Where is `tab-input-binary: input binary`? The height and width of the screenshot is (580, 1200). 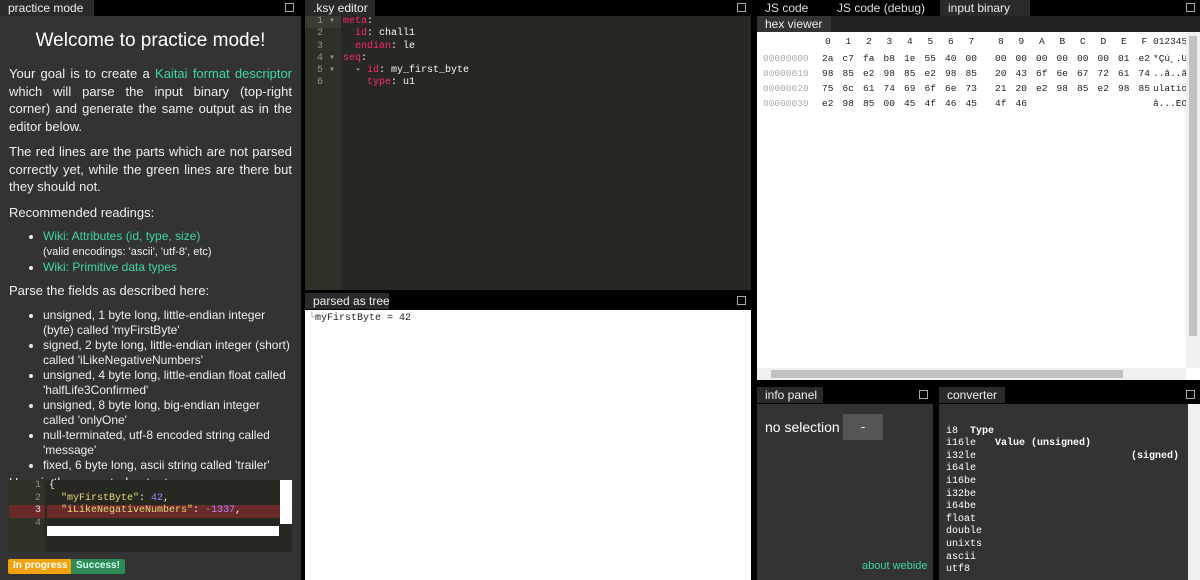
tab-input-binary: input binary is located at coordinates (985, 8).